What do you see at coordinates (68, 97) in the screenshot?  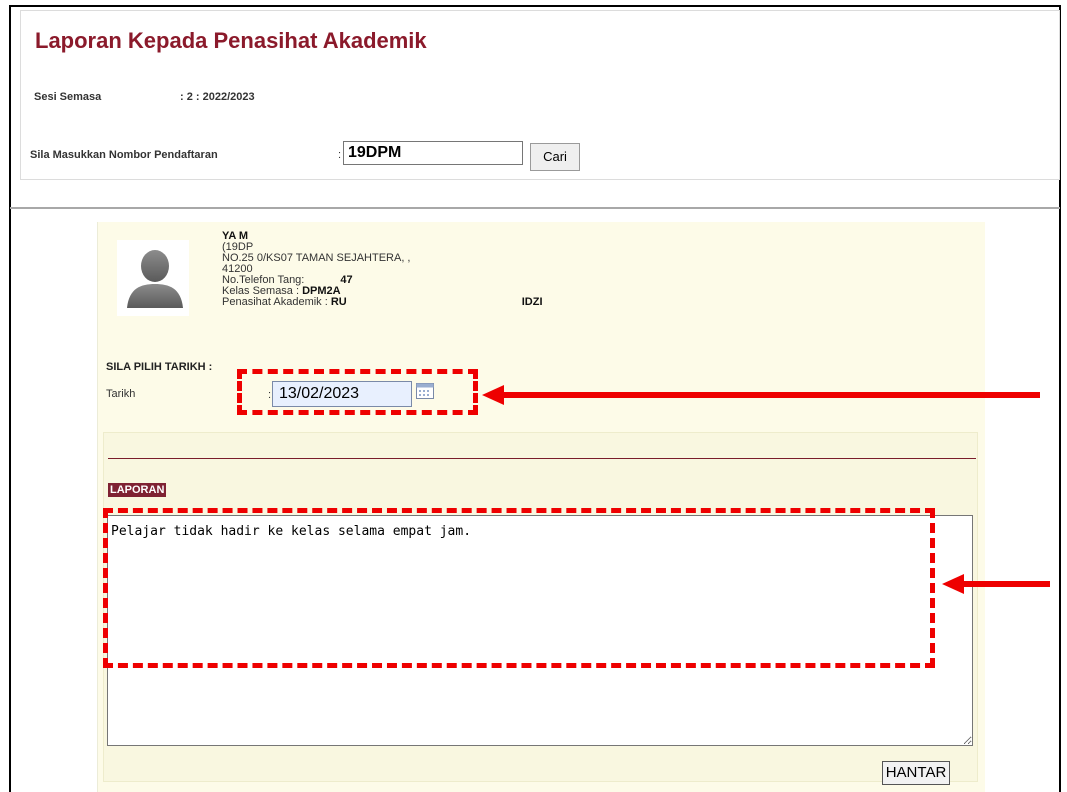 I see `sesi-label: Sesi Semasa` at bounding box center [68, 97].